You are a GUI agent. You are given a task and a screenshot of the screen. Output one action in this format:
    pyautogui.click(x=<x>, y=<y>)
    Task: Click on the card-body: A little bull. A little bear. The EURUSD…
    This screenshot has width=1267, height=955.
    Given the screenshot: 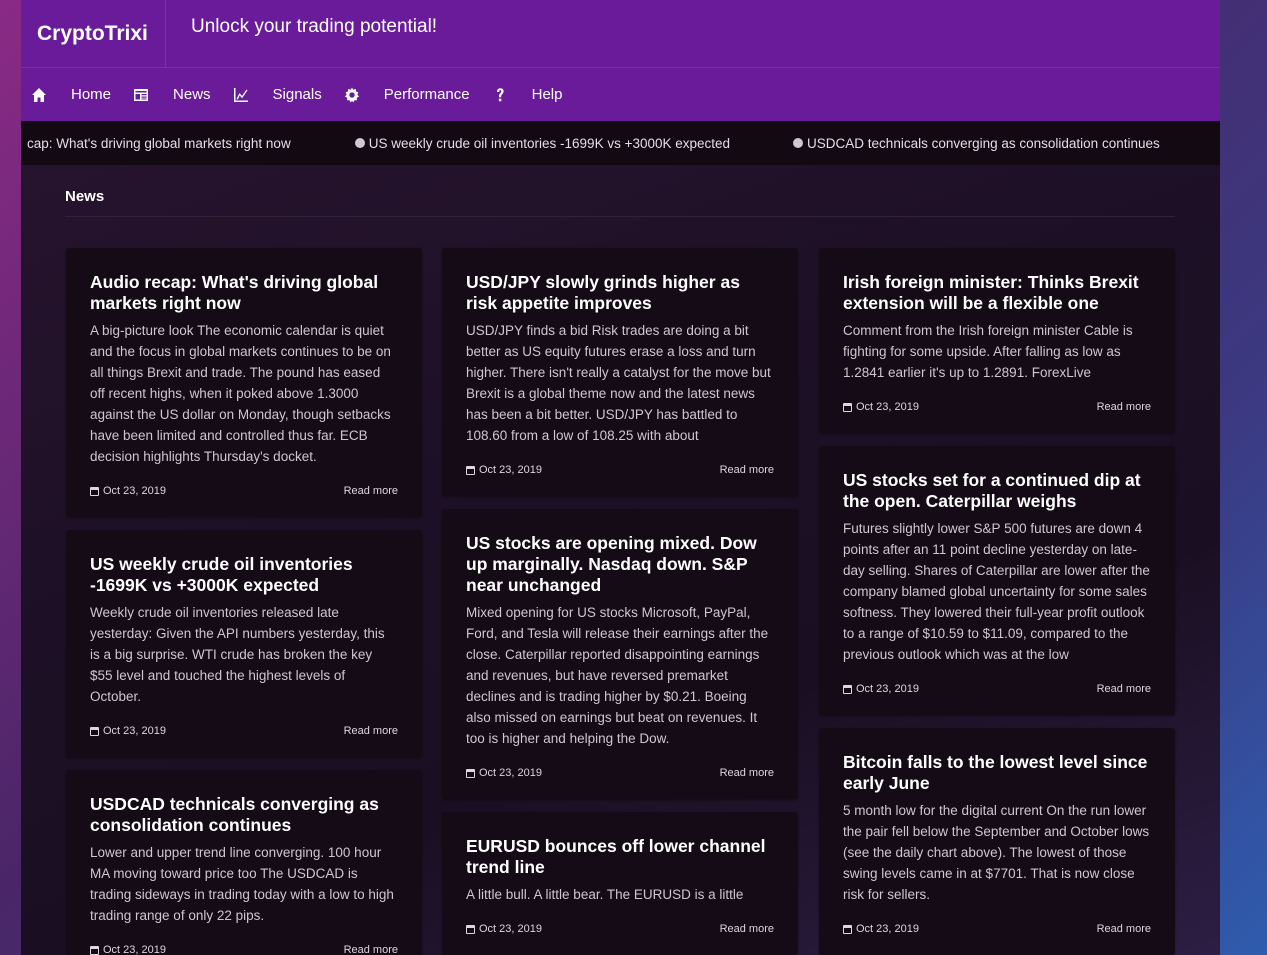 What is the action you would take?
    pyautogui.click(x=605, y=894)
    